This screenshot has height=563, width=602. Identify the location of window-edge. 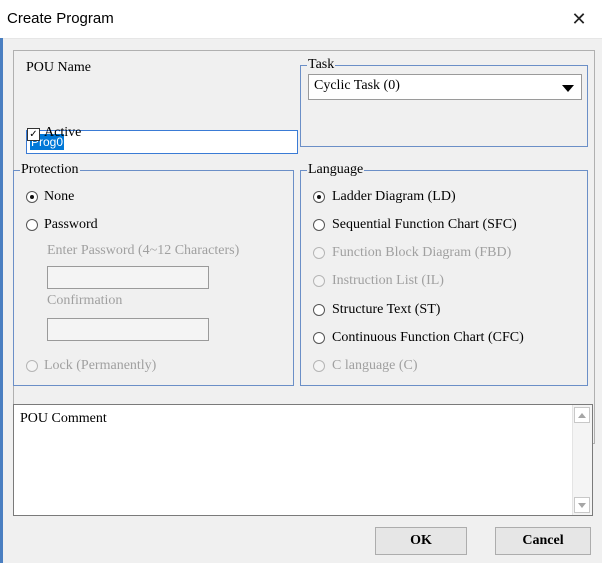
(1, 300).